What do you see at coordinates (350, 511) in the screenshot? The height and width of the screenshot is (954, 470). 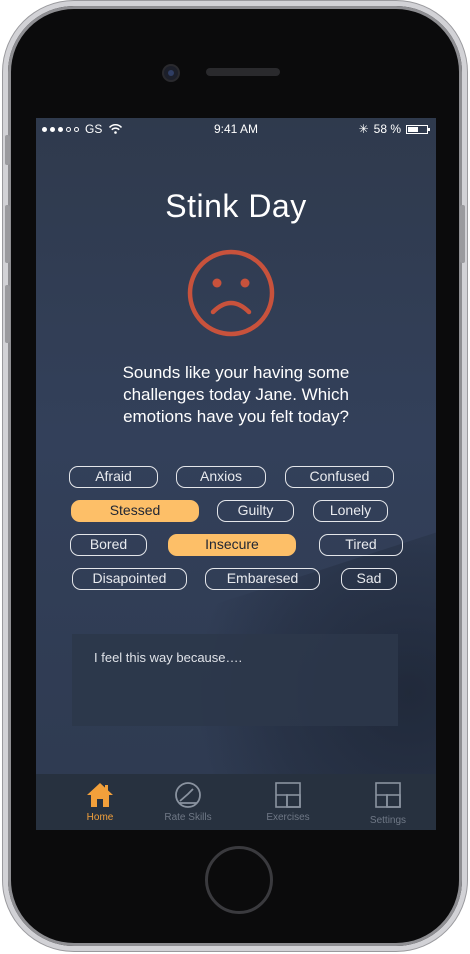 I see `emotion-chip: Lonely` at bounding box center [350, 511].